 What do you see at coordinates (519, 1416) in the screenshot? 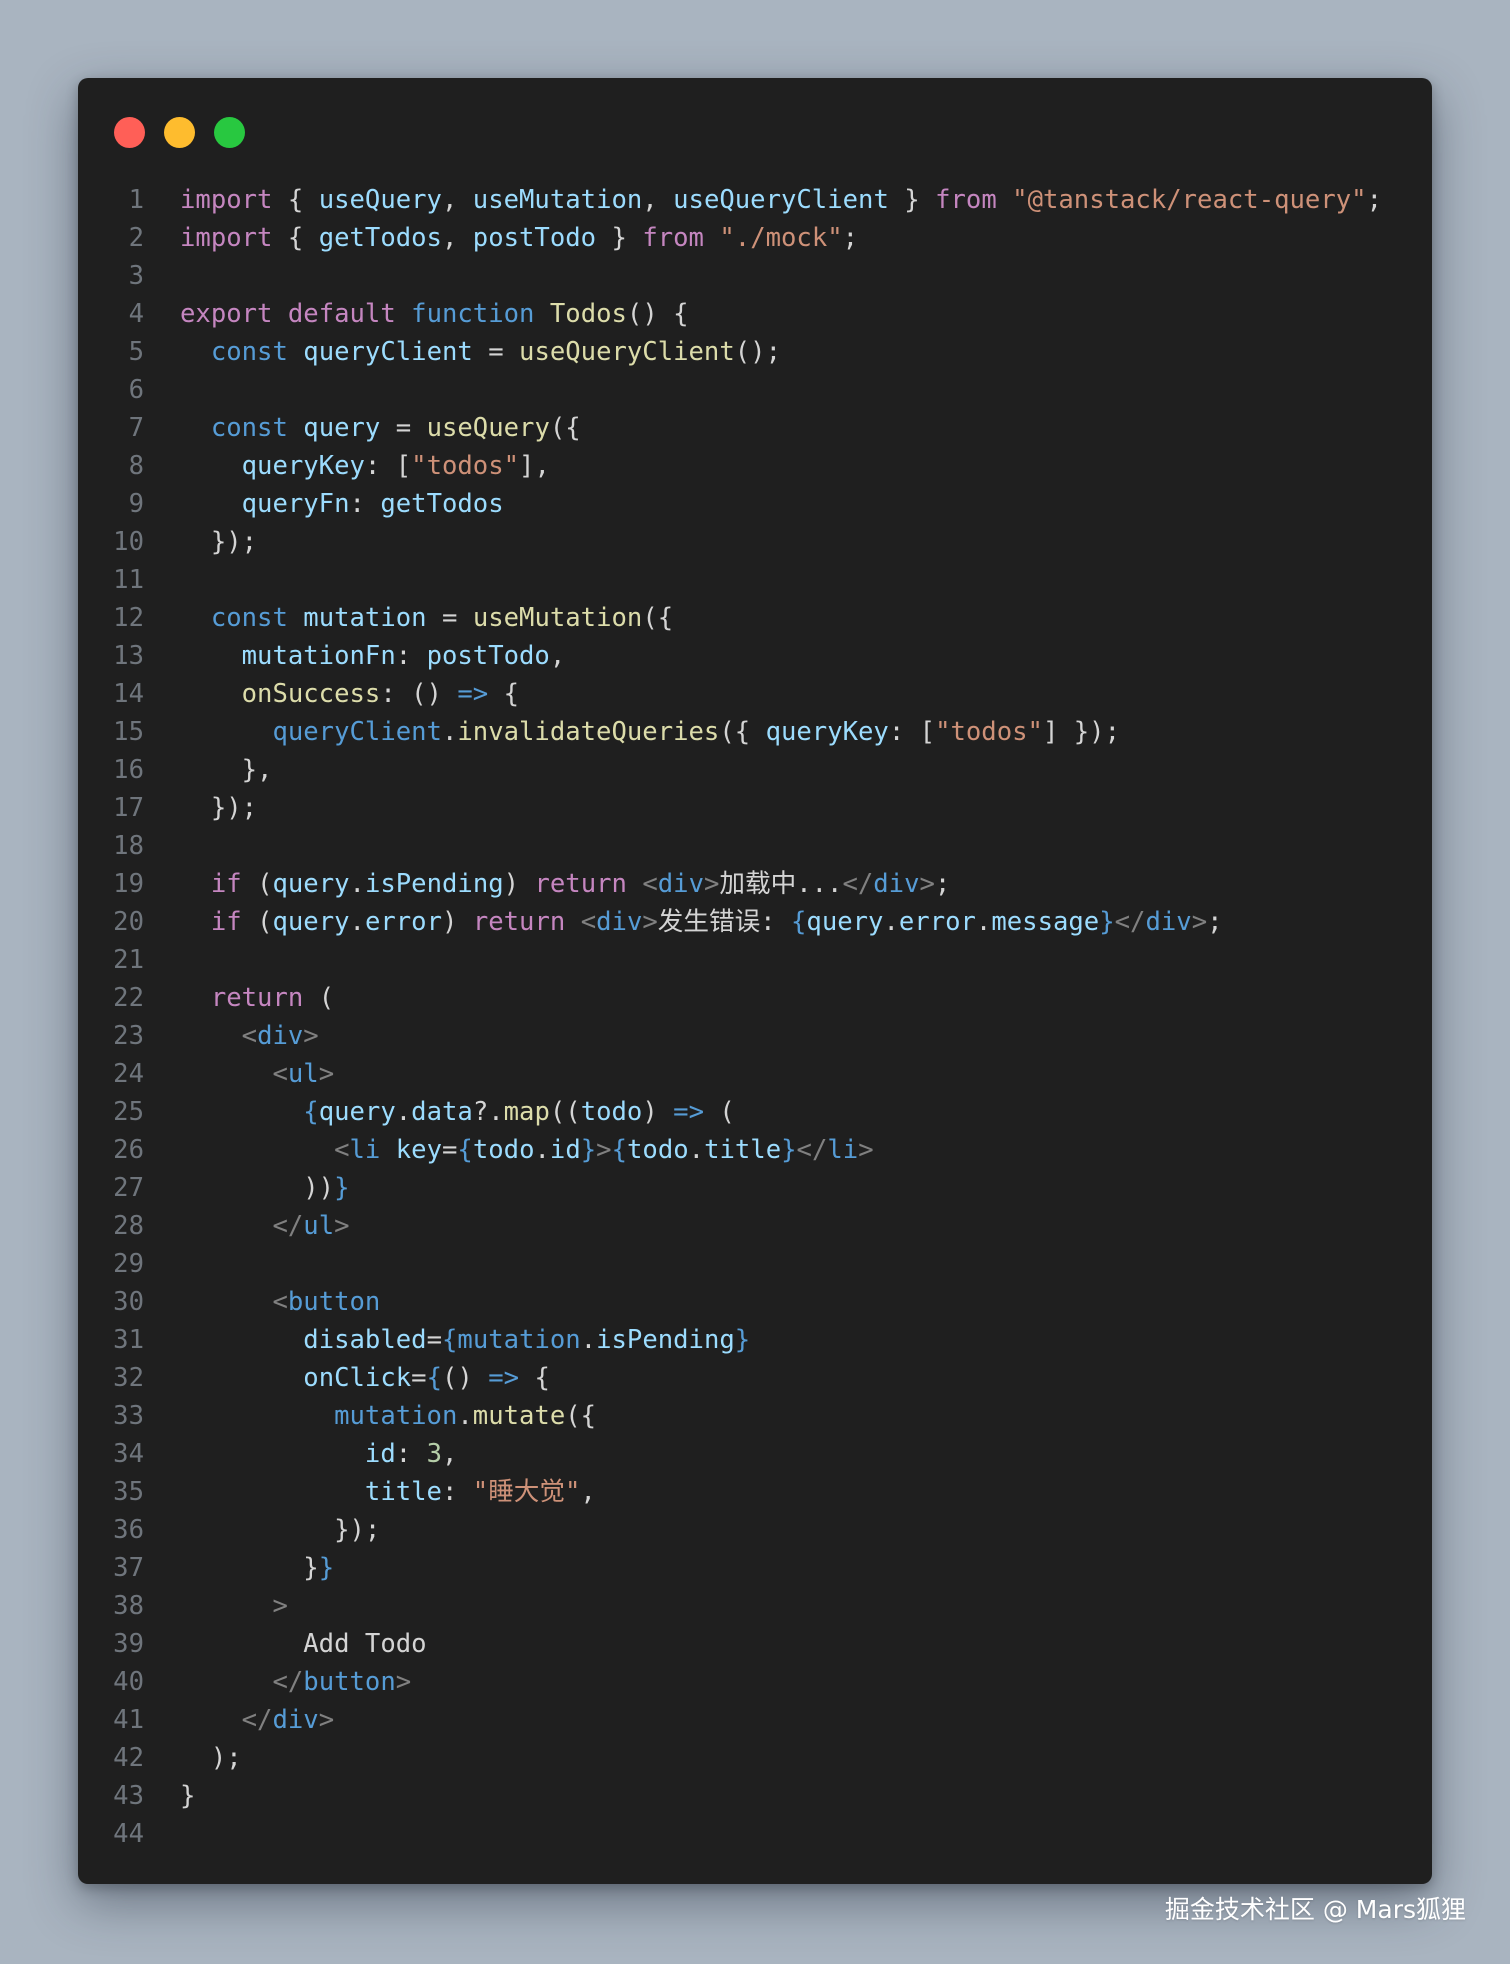
I see `code-token: mutate` at bounding box center [519, 1416].